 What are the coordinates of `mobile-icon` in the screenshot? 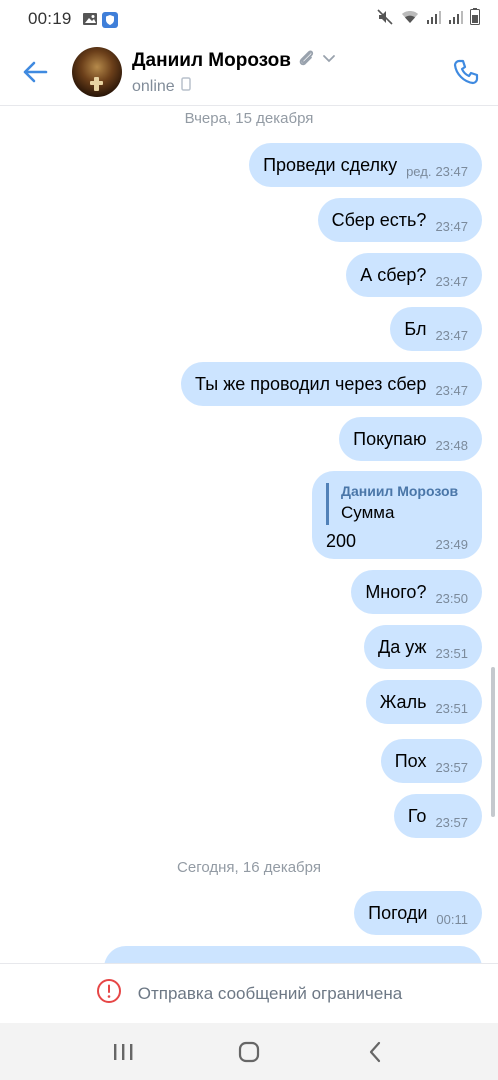 It's located at (185, 86).